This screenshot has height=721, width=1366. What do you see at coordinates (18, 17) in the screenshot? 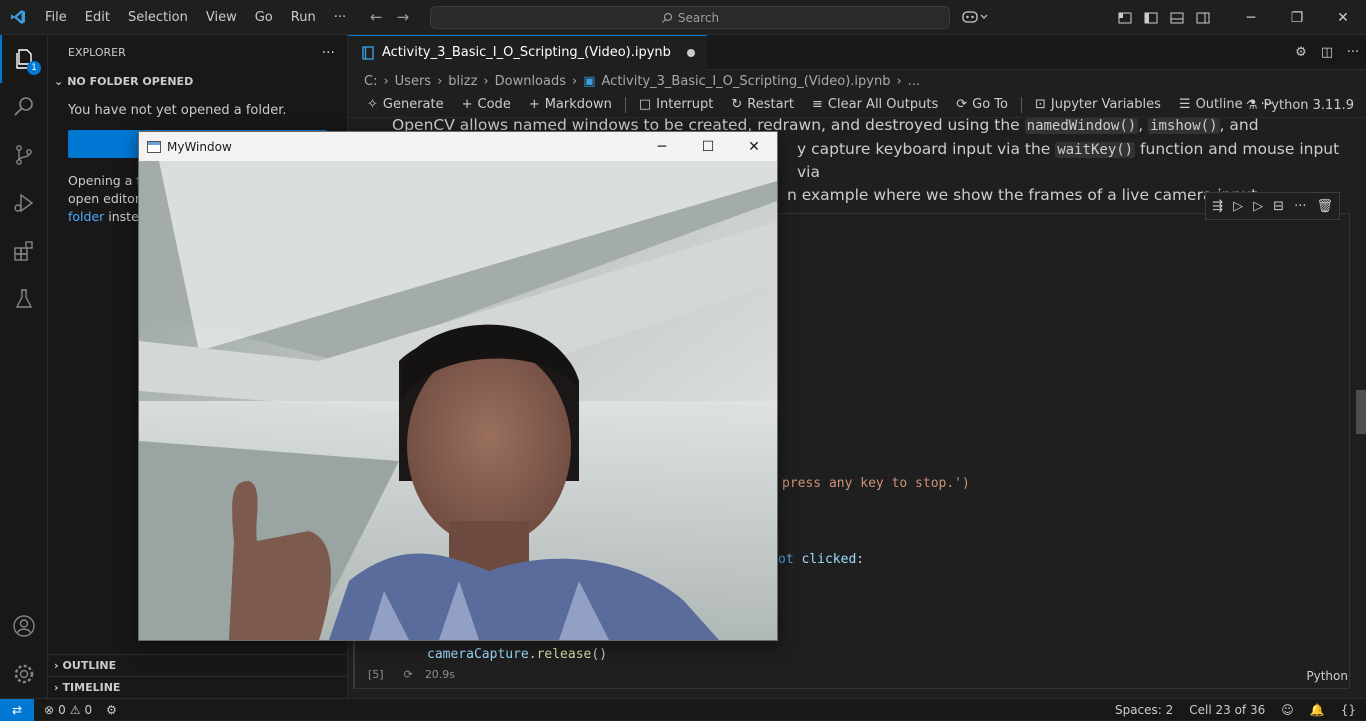
I see `vscode-logo-icon` at bounding box center [18, 17].